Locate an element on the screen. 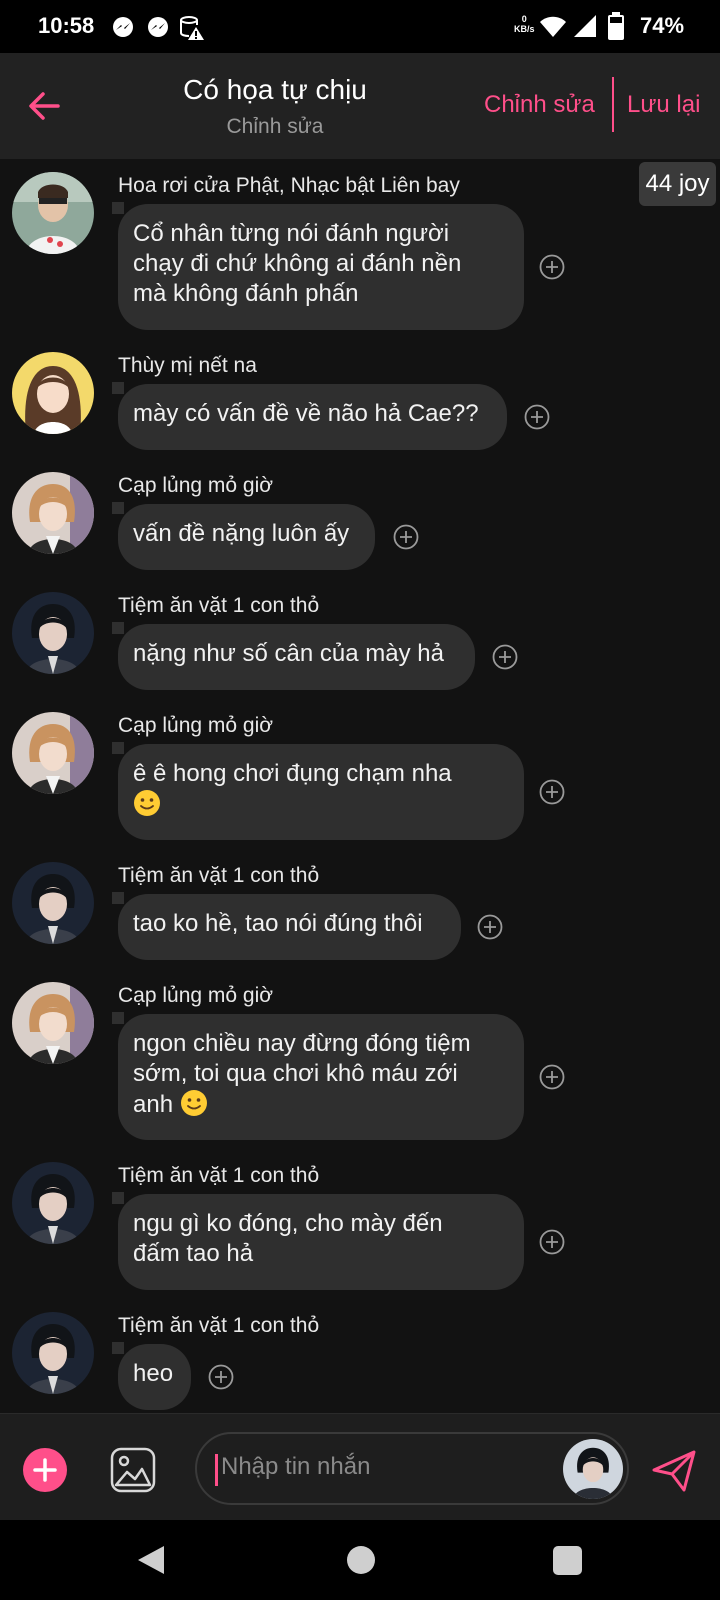  status-time: 10:58 is located at coordinates (66, 25).